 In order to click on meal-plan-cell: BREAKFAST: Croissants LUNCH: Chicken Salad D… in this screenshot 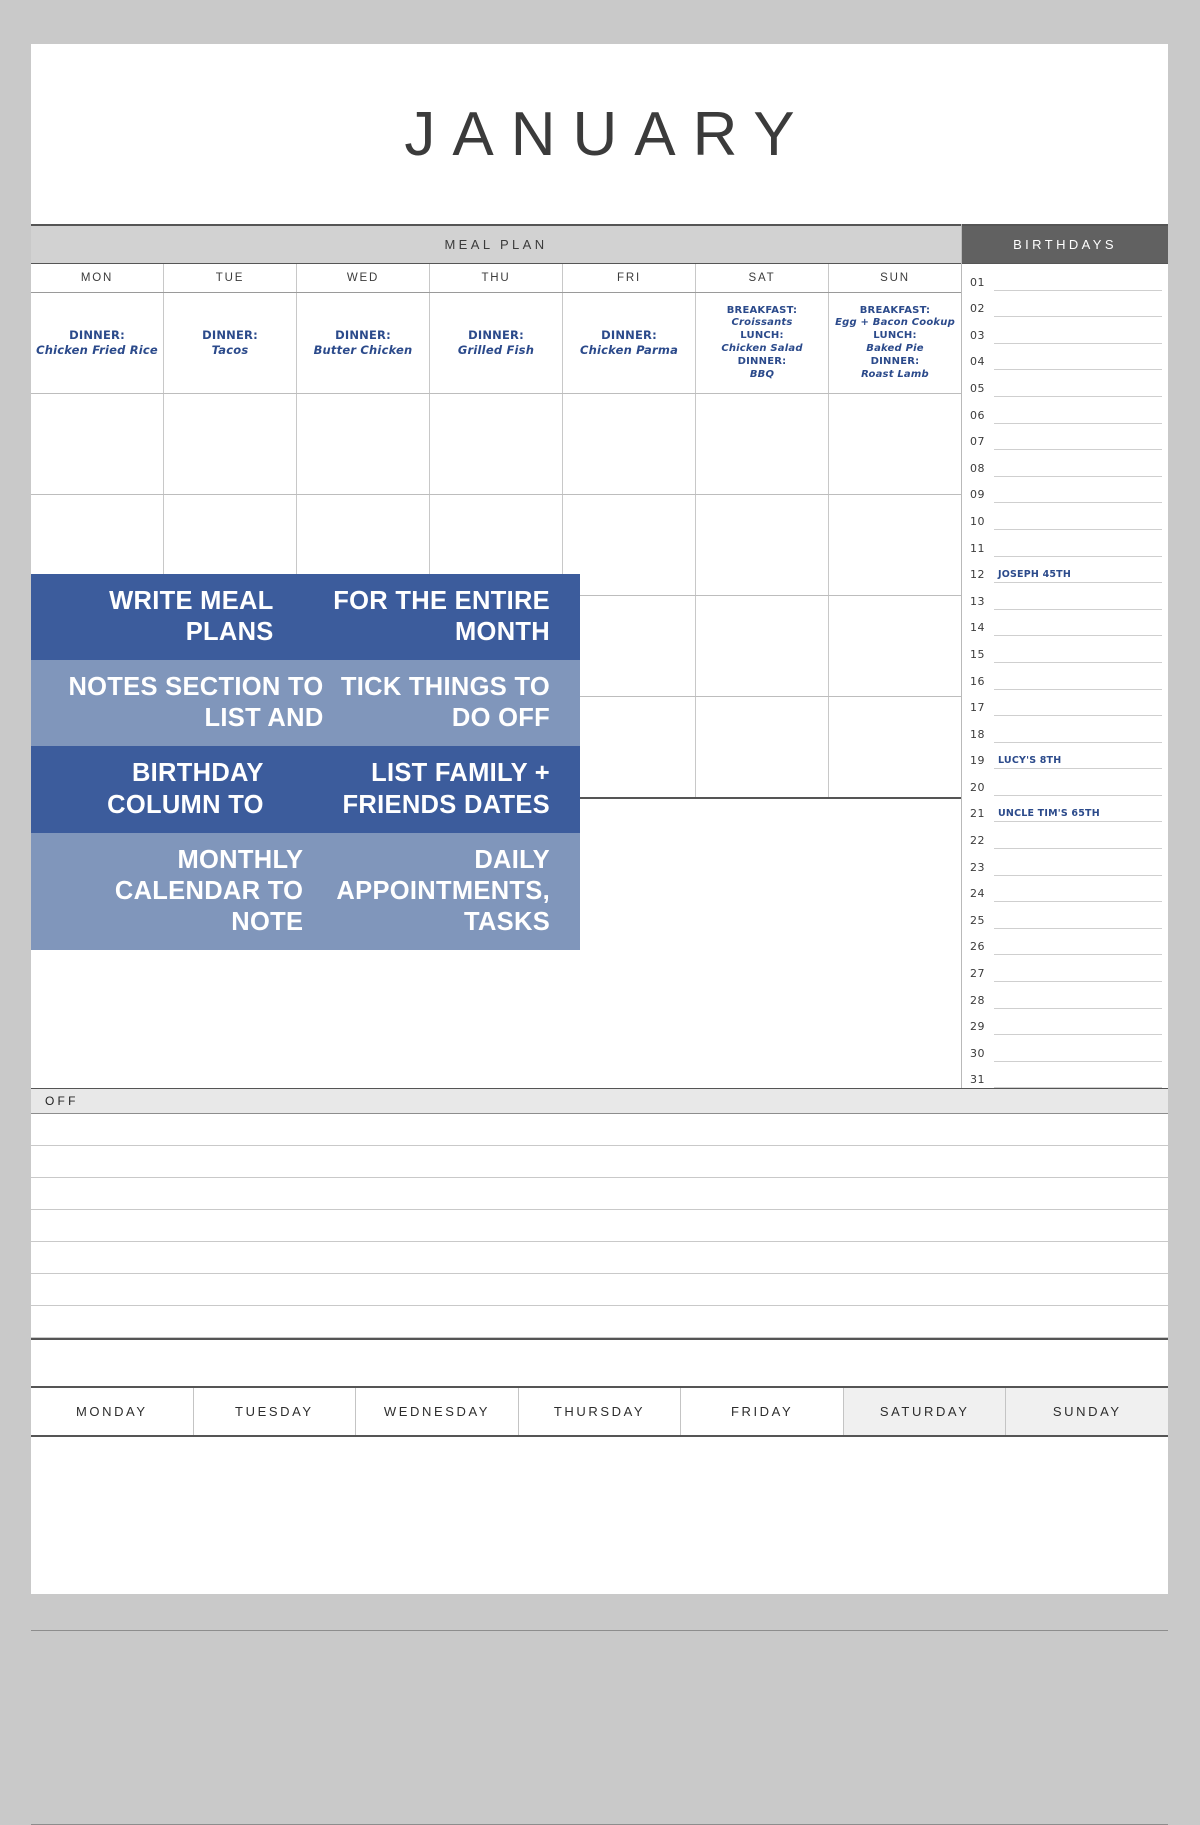, I will do `click(762, 343)`.